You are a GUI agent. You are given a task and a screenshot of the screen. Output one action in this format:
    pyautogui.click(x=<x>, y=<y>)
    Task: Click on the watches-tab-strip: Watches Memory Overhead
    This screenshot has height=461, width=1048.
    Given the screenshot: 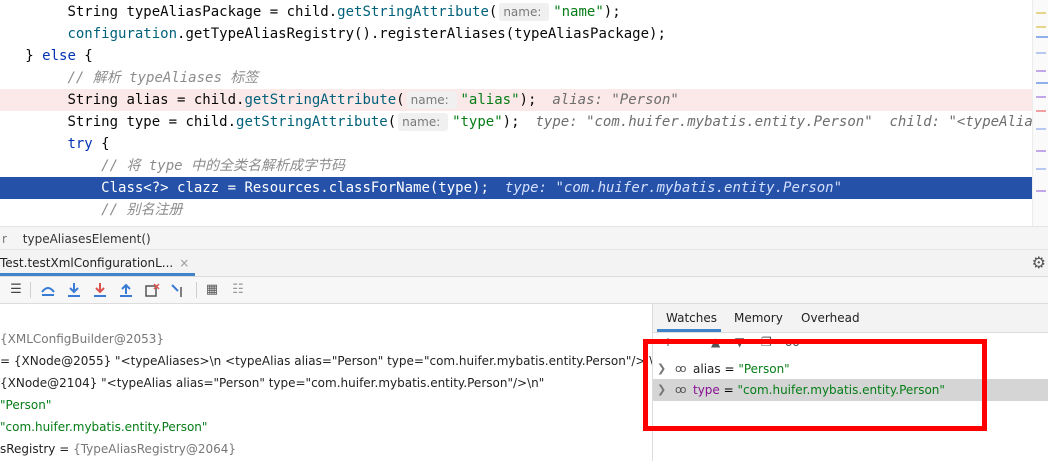 What is the action you would take?
    pyautogui.click(x=850, y=318)
    